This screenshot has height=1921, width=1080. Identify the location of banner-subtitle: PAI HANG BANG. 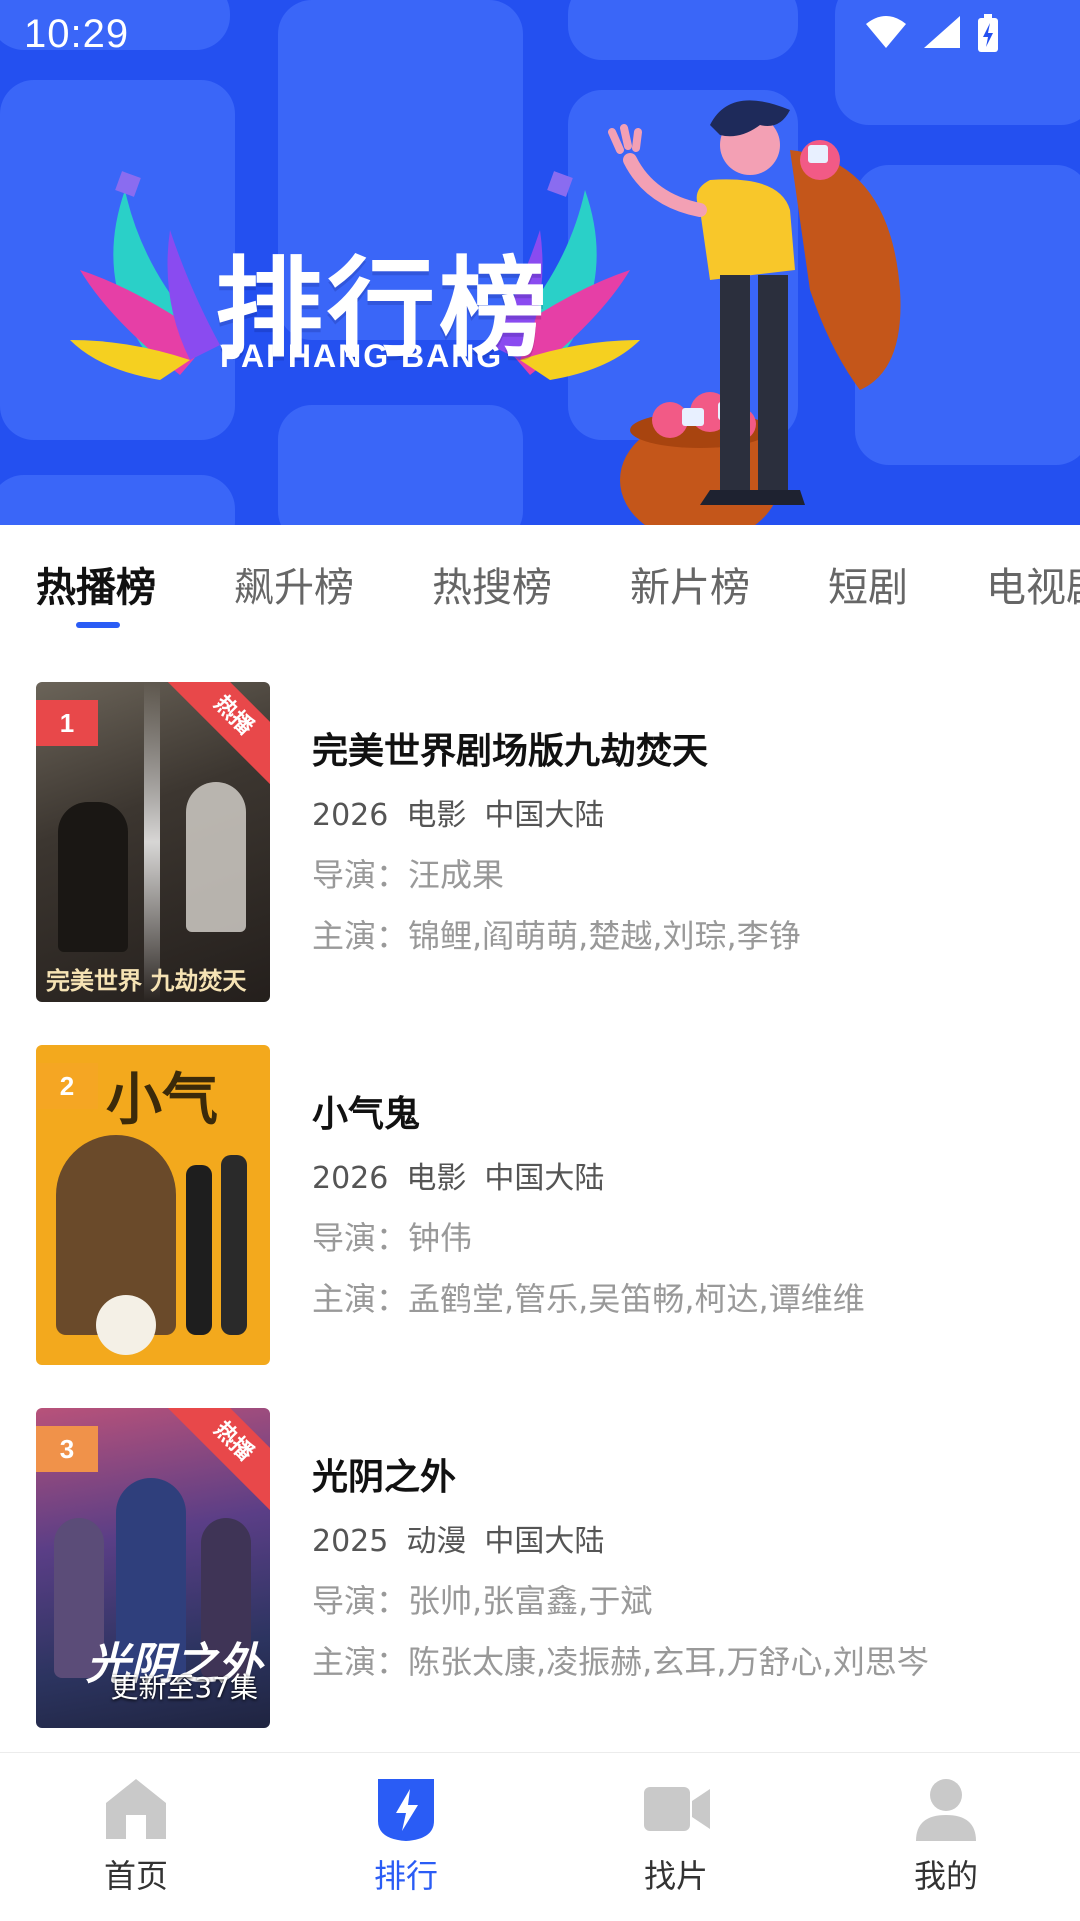
(362, 356).